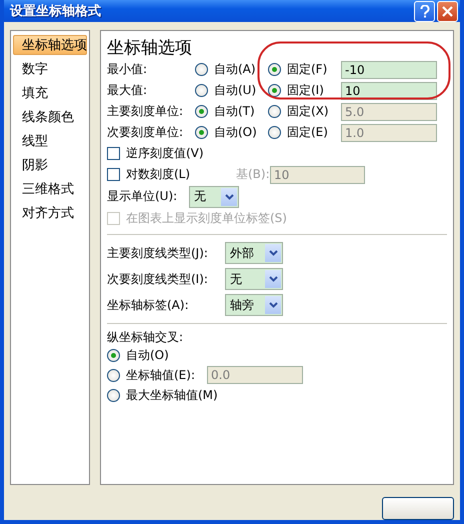 Image resolution: width=464 pixels, height=524 pixels. I want to click on category-item: 数字, so click(50, 69).